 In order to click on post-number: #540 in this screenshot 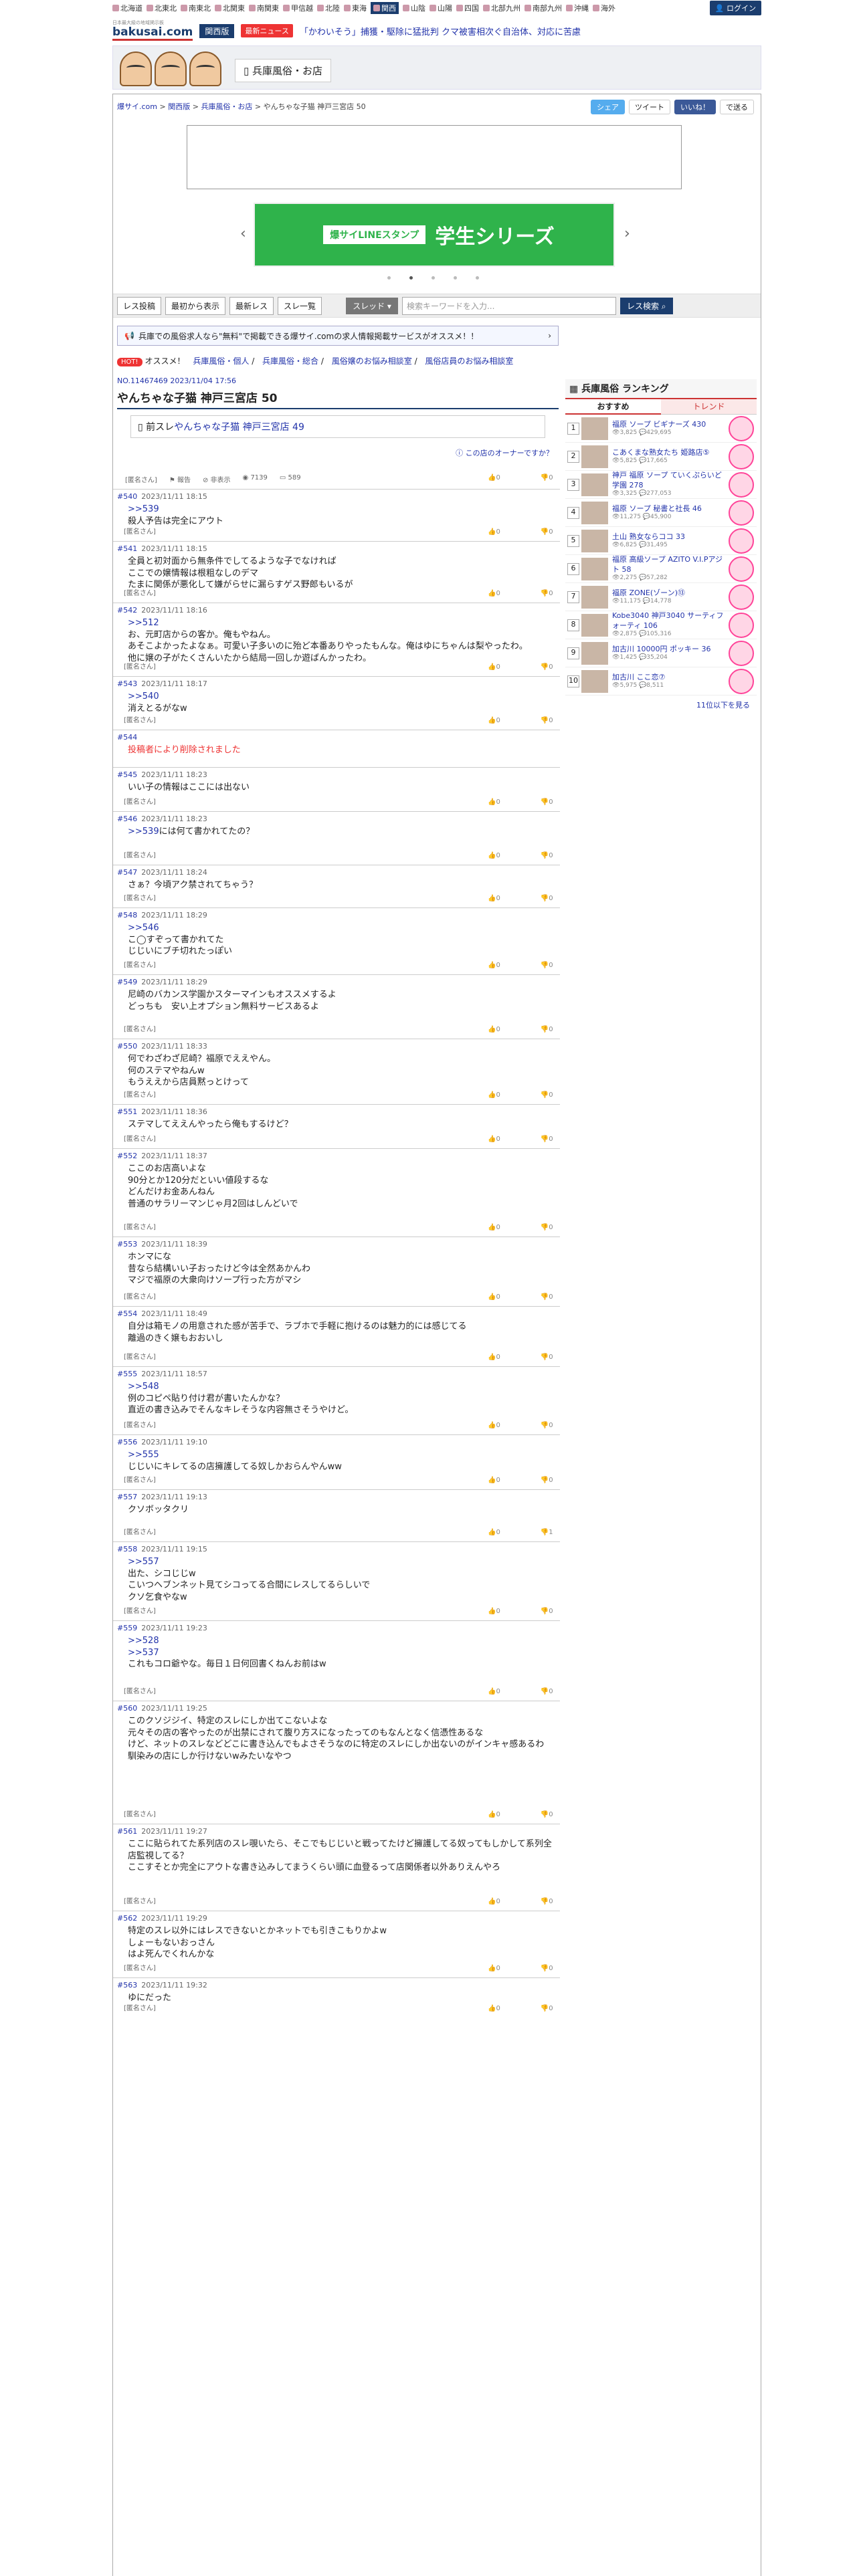, I will do `click(127, 497)`.